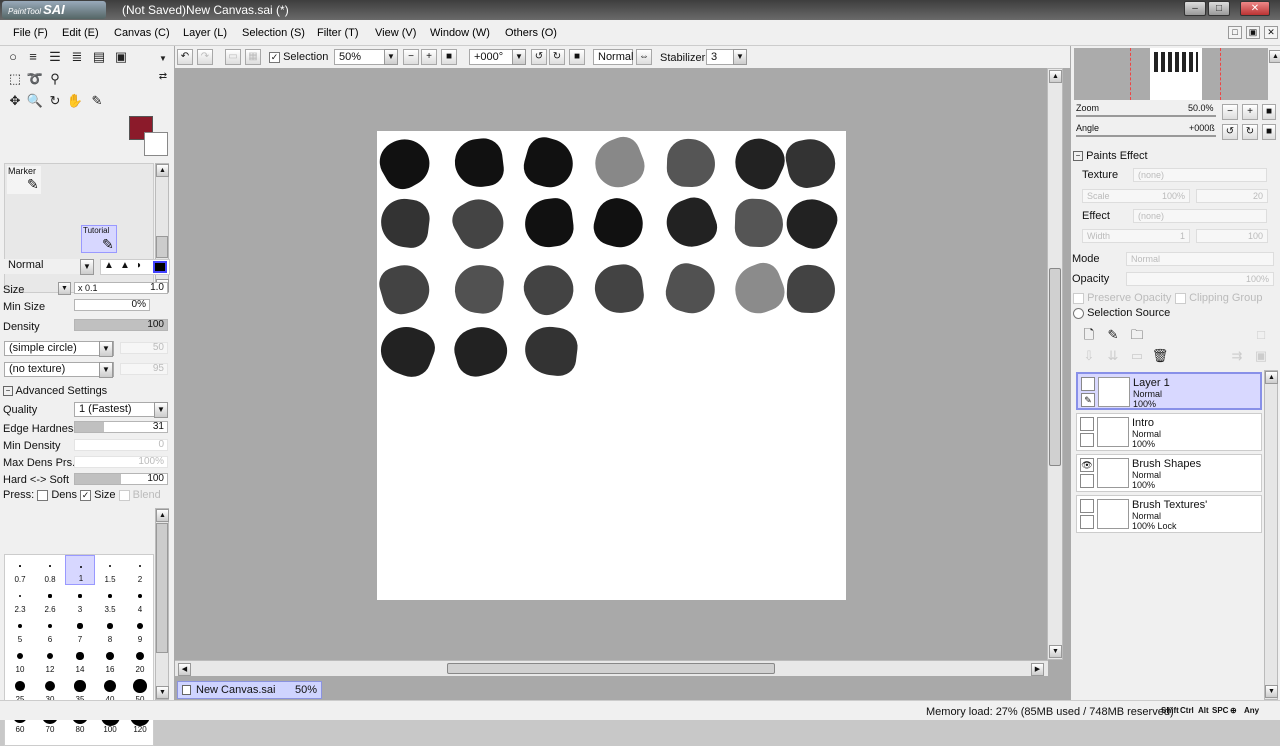 This screenshot has height=746, width=1280. What do you see at coordinates (1232, 236) in the screenshot?
I see `width-num-field: 100` at bounding box center [1232, 236].